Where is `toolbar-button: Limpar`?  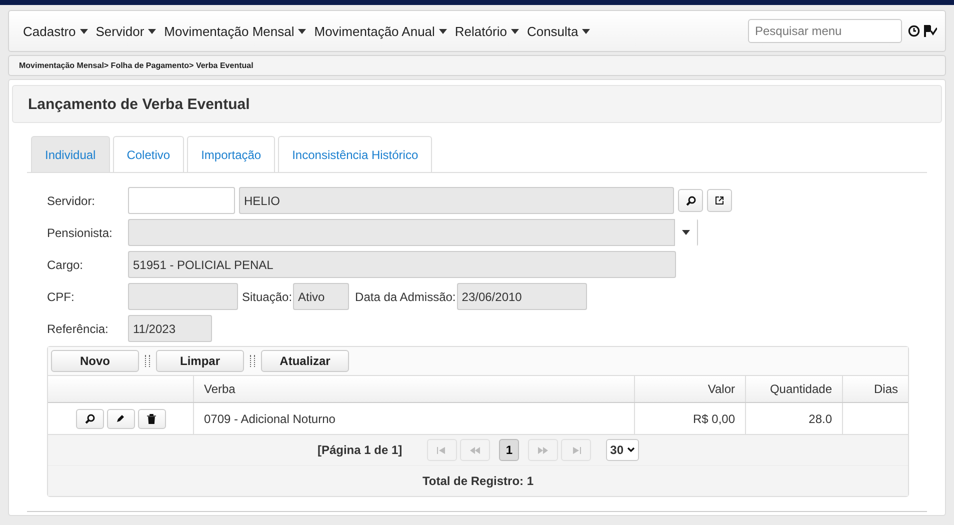 toolbar-button: Limpar is located at coordinates (200, 361).